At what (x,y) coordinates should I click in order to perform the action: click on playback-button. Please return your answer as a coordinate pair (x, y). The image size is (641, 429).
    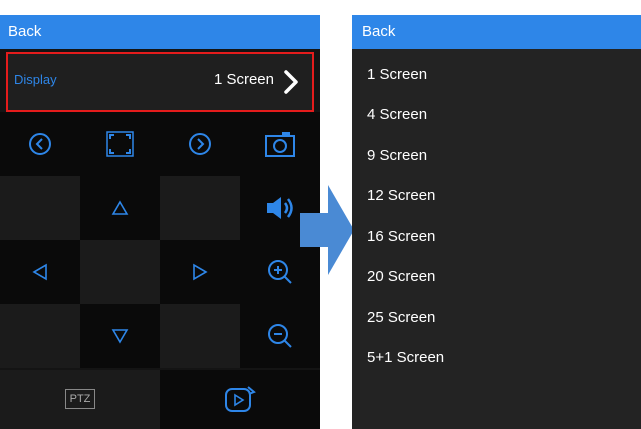
    Looking at the image, I should click on (240, 399).